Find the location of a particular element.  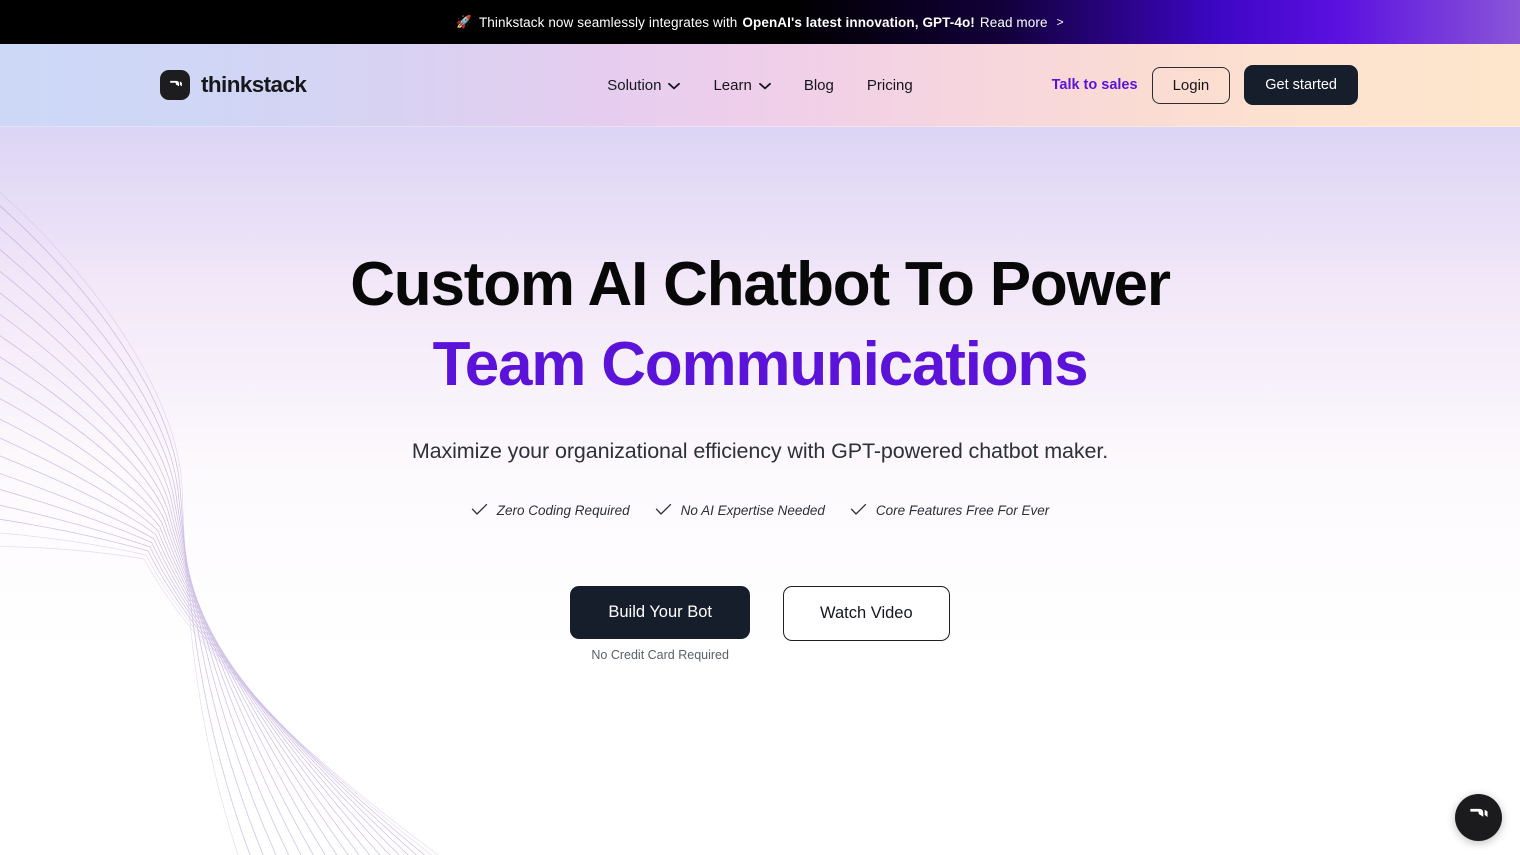

feature-item: Zero Coding Required is located at coordinates (550, 511).